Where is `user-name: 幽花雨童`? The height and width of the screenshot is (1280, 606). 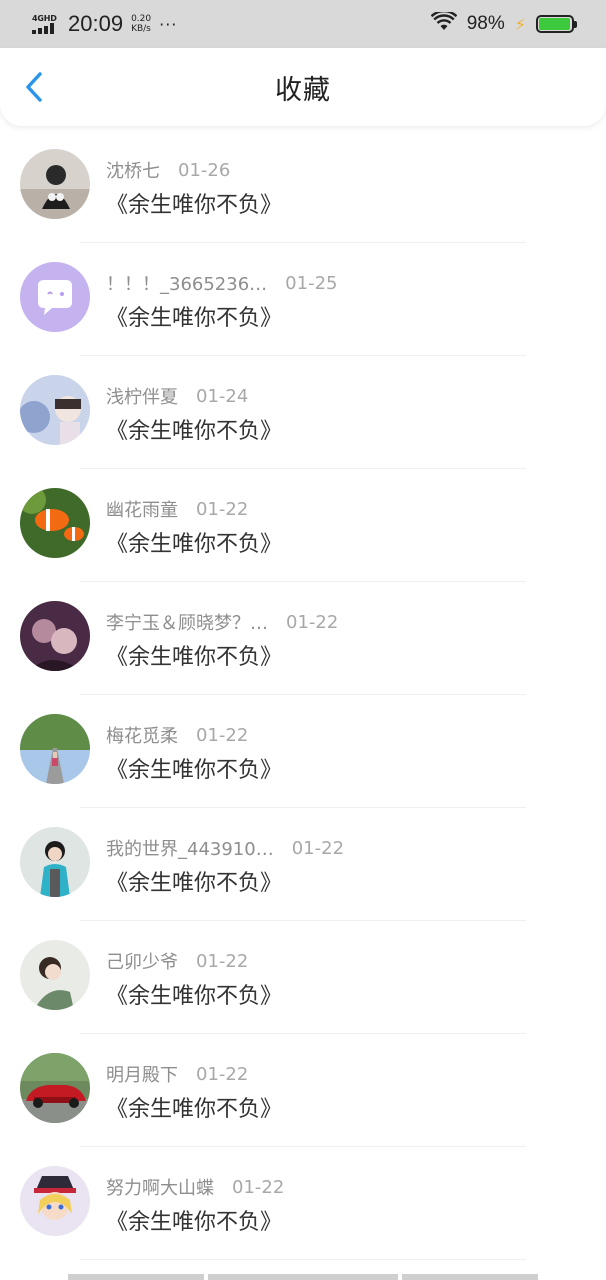
user-name: 幽花雨童 is located at coordinates (142, 509).